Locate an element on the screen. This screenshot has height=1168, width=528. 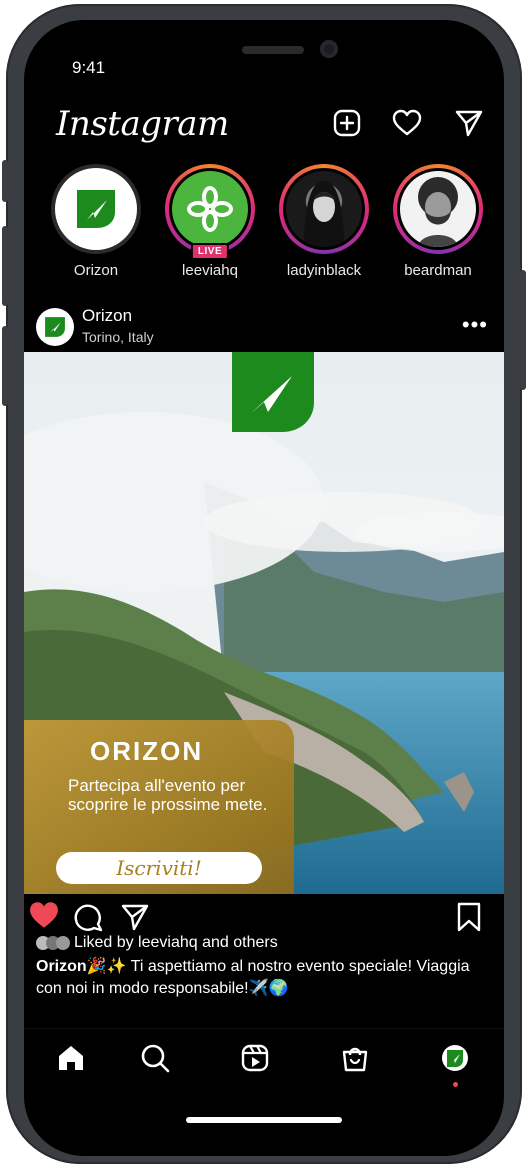
story-ladyinblack: ladyinblack is located at coordinates (324, 221).